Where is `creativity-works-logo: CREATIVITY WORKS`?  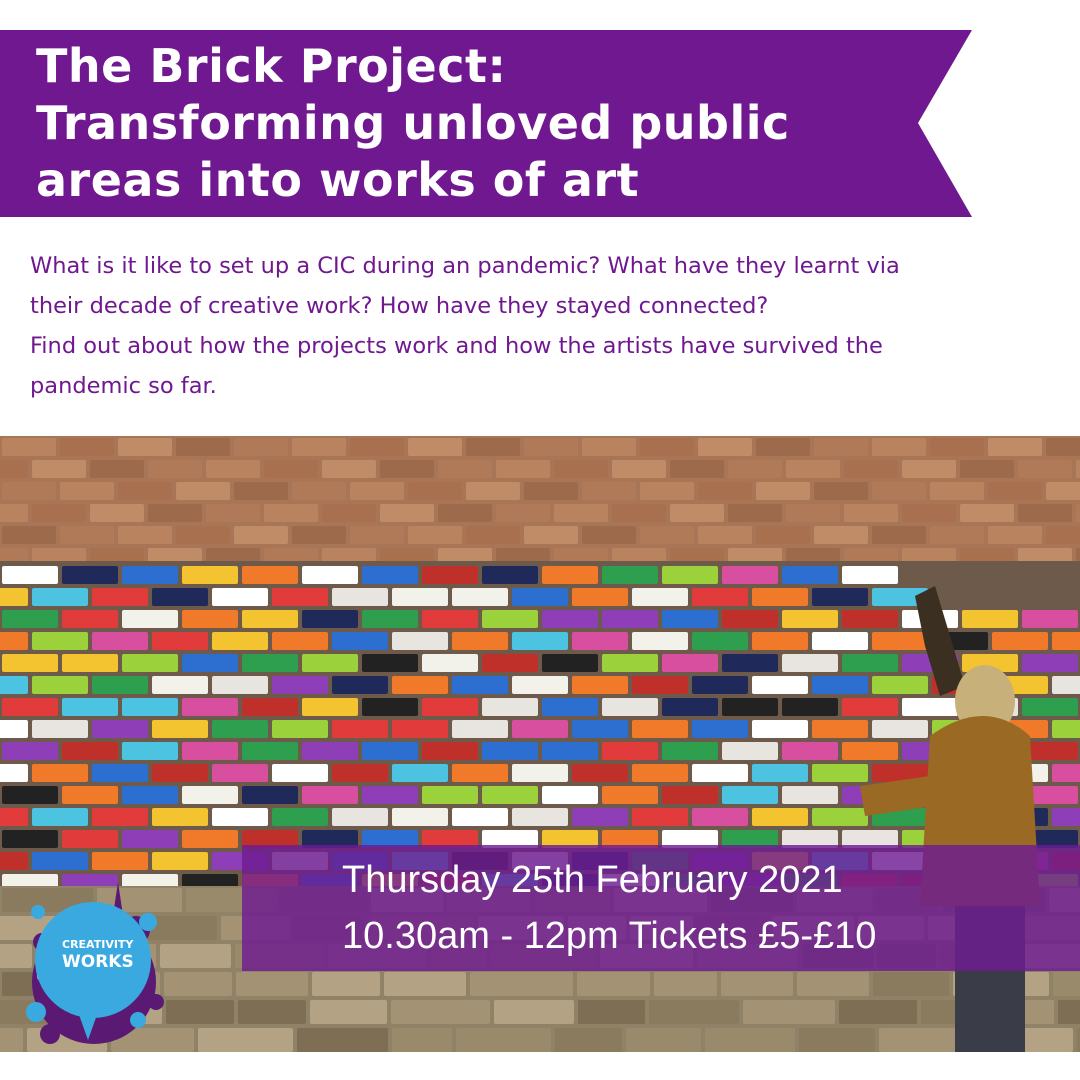
creativity-works-logo: CREATIVITY WORKS is located at coordinates (93, 967).